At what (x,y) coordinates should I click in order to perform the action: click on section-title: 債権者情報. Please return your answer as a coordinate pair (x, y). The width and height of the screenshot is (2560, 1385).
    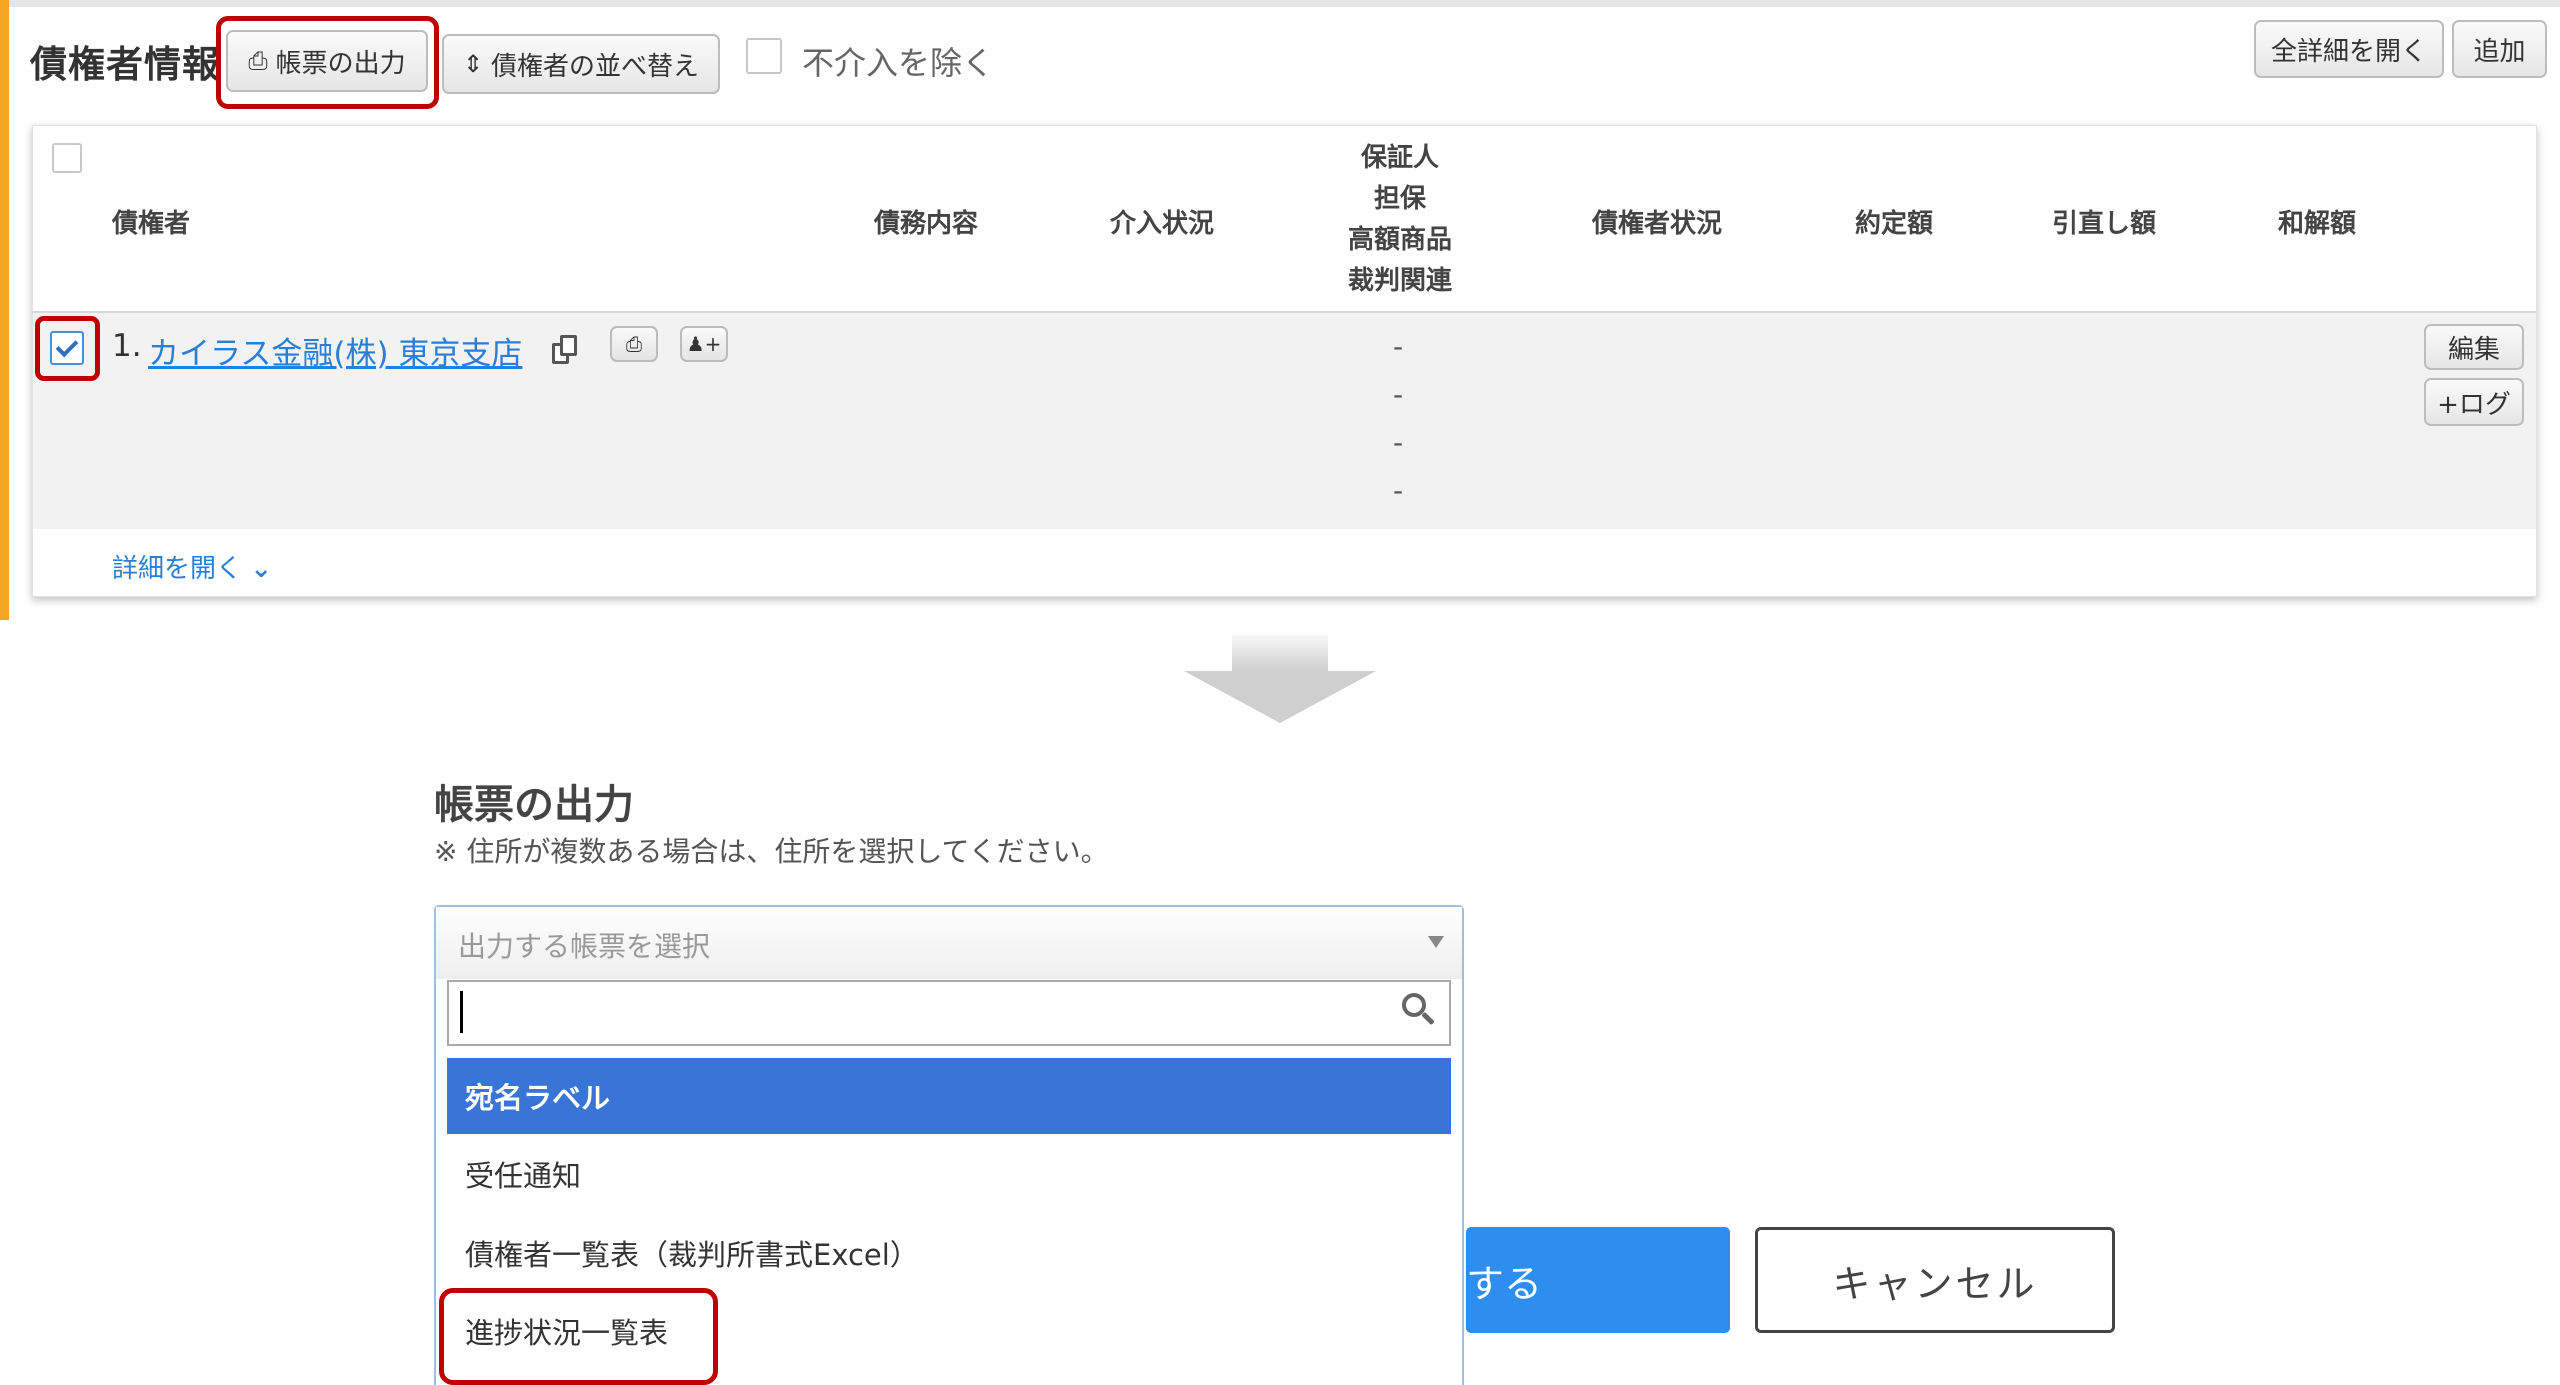
    Looking at the image, I should click on (125, 64).